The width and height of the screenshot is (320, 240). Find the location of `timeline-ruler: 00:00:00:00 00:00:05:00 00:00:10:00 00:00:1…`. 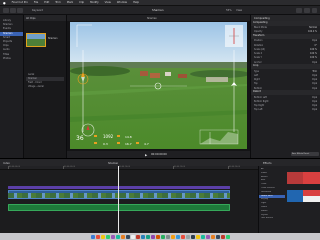

timeline-ruler: 00:00:00:00 00:00:05:00 00:00:10:00 00:00:1… is located at coordinates (129, 168).